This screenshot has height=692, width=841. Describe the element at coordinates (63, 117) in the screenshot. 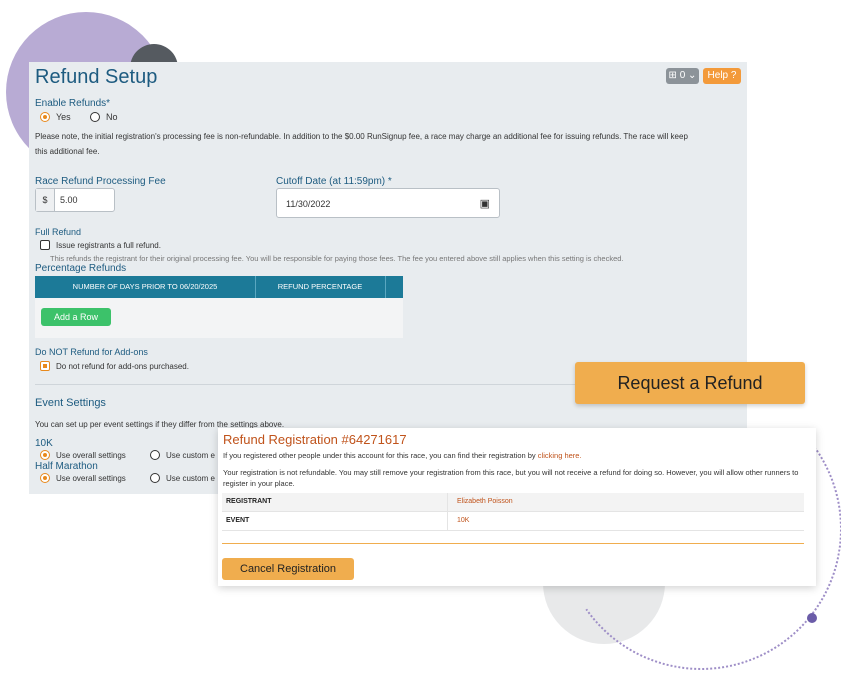

I see `enable-refunds-yes-label: Yes` at that location.